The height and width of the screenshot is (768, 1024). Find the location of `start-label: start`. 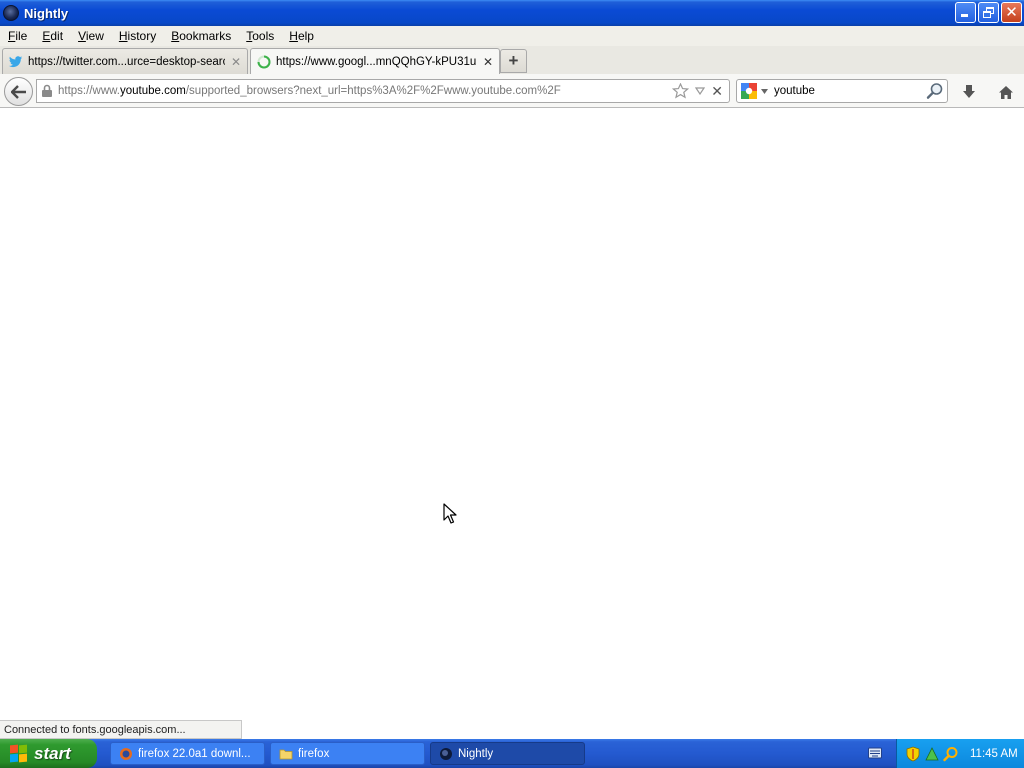

start-label: start is located at coordinates (52, 753).